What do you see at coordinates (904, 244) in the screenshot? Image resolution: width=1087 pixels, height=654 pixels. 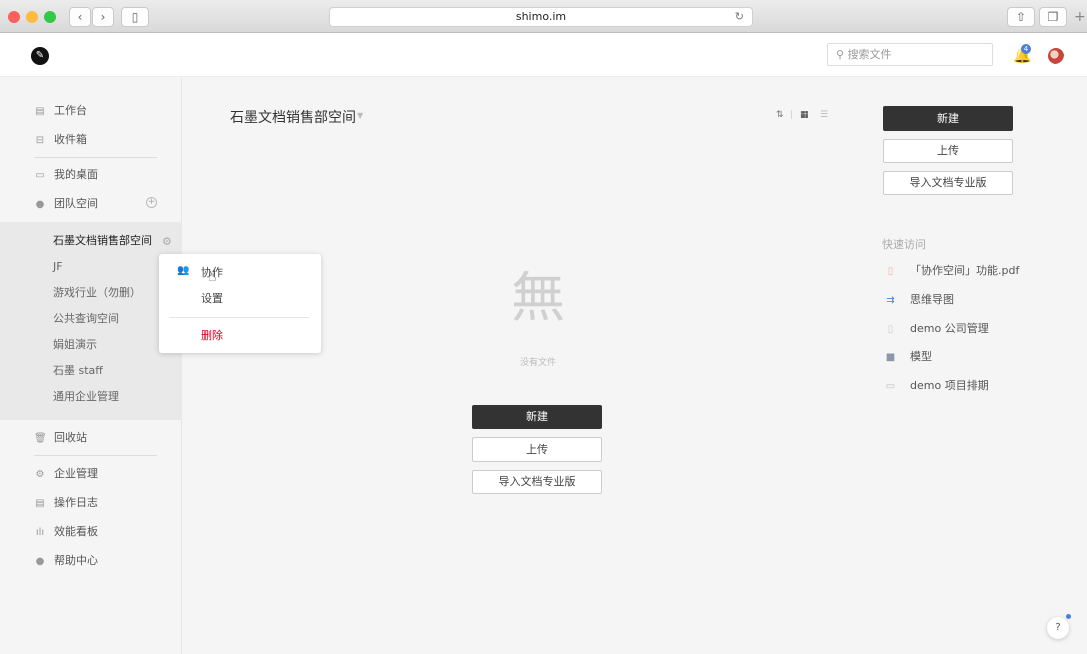 I see `quick-access-title: 快速访问` at bounding box center [904, 244].